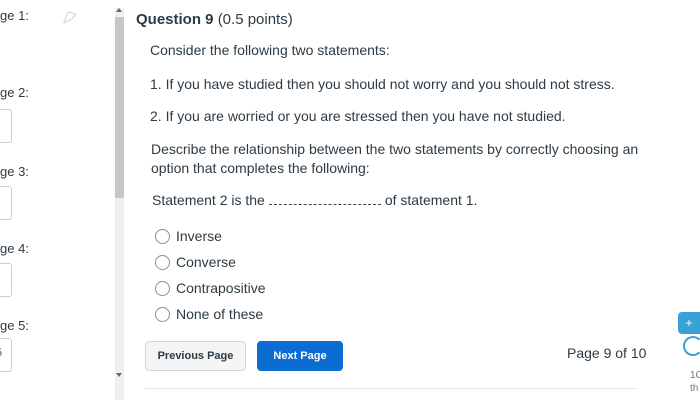 The image size is (700, 403). I want to click on divider, so click(391, 388).